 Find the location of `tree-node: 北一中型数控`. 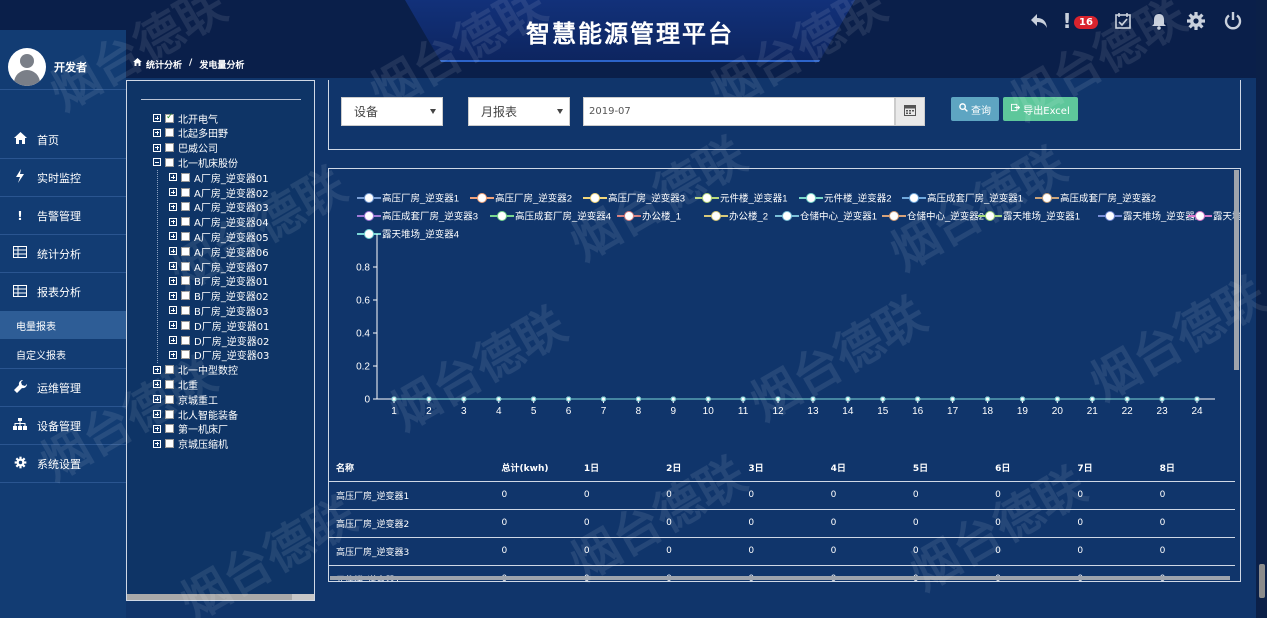

tree-node: 北一中型数控 is located at coordinates (195, 370).